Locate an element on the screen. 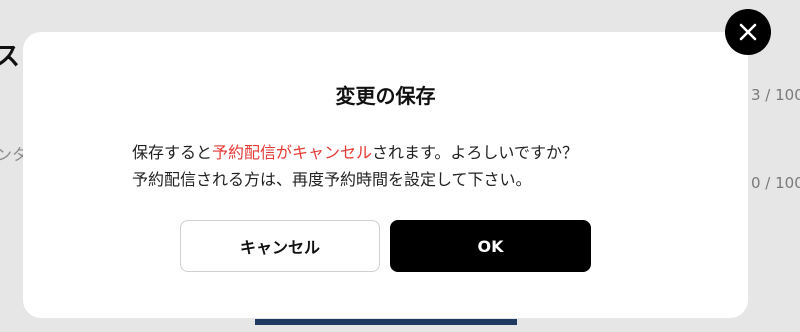 This screenshot has height=332, width=800. close-icon is located at coordinates (748, 32).